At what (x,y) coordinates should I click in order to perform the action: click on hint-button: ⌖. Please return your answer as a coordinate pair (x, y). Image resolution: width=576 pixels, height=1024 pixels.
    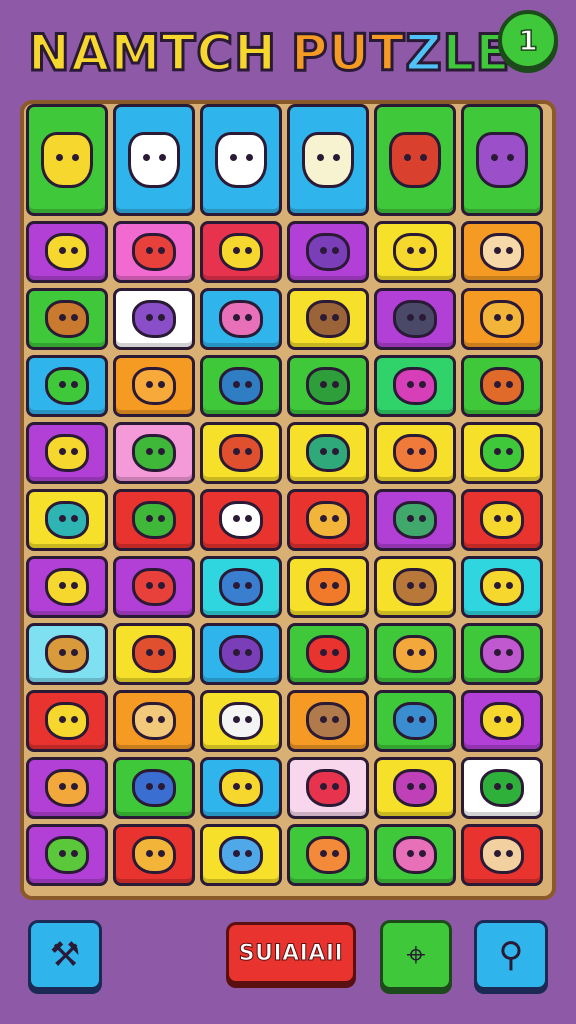
    Looking at the image, I should click on (416, 955).